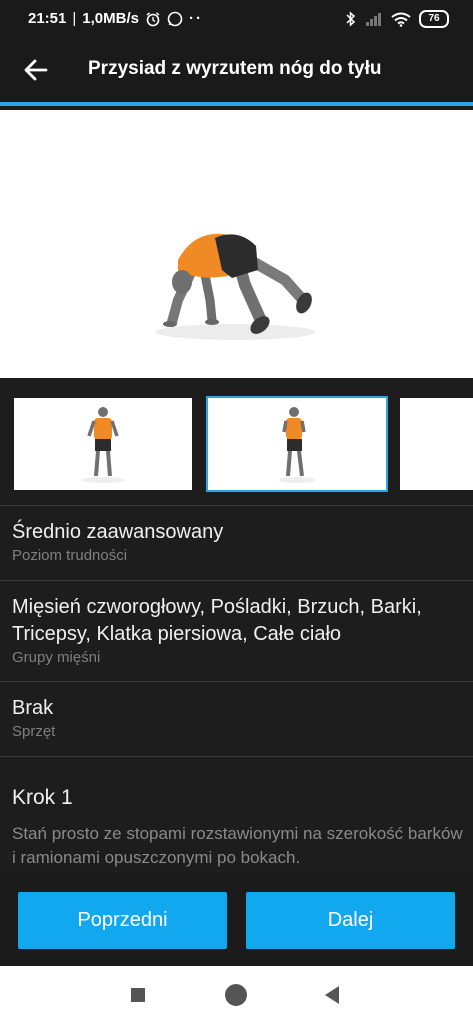 The width and height of the screenshot is (473, 1024). What do you see at coordinates (42, 797) in the screenshot?
I see `step-title: Krok 1` at bounding box center [42, 797].